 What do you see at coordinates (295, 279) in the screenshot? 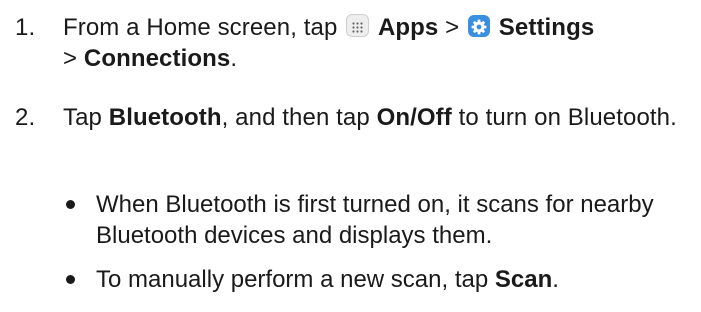
I see `bullet-text-part: To manually perform a new scan, tap` at bounding box center [295, 279].